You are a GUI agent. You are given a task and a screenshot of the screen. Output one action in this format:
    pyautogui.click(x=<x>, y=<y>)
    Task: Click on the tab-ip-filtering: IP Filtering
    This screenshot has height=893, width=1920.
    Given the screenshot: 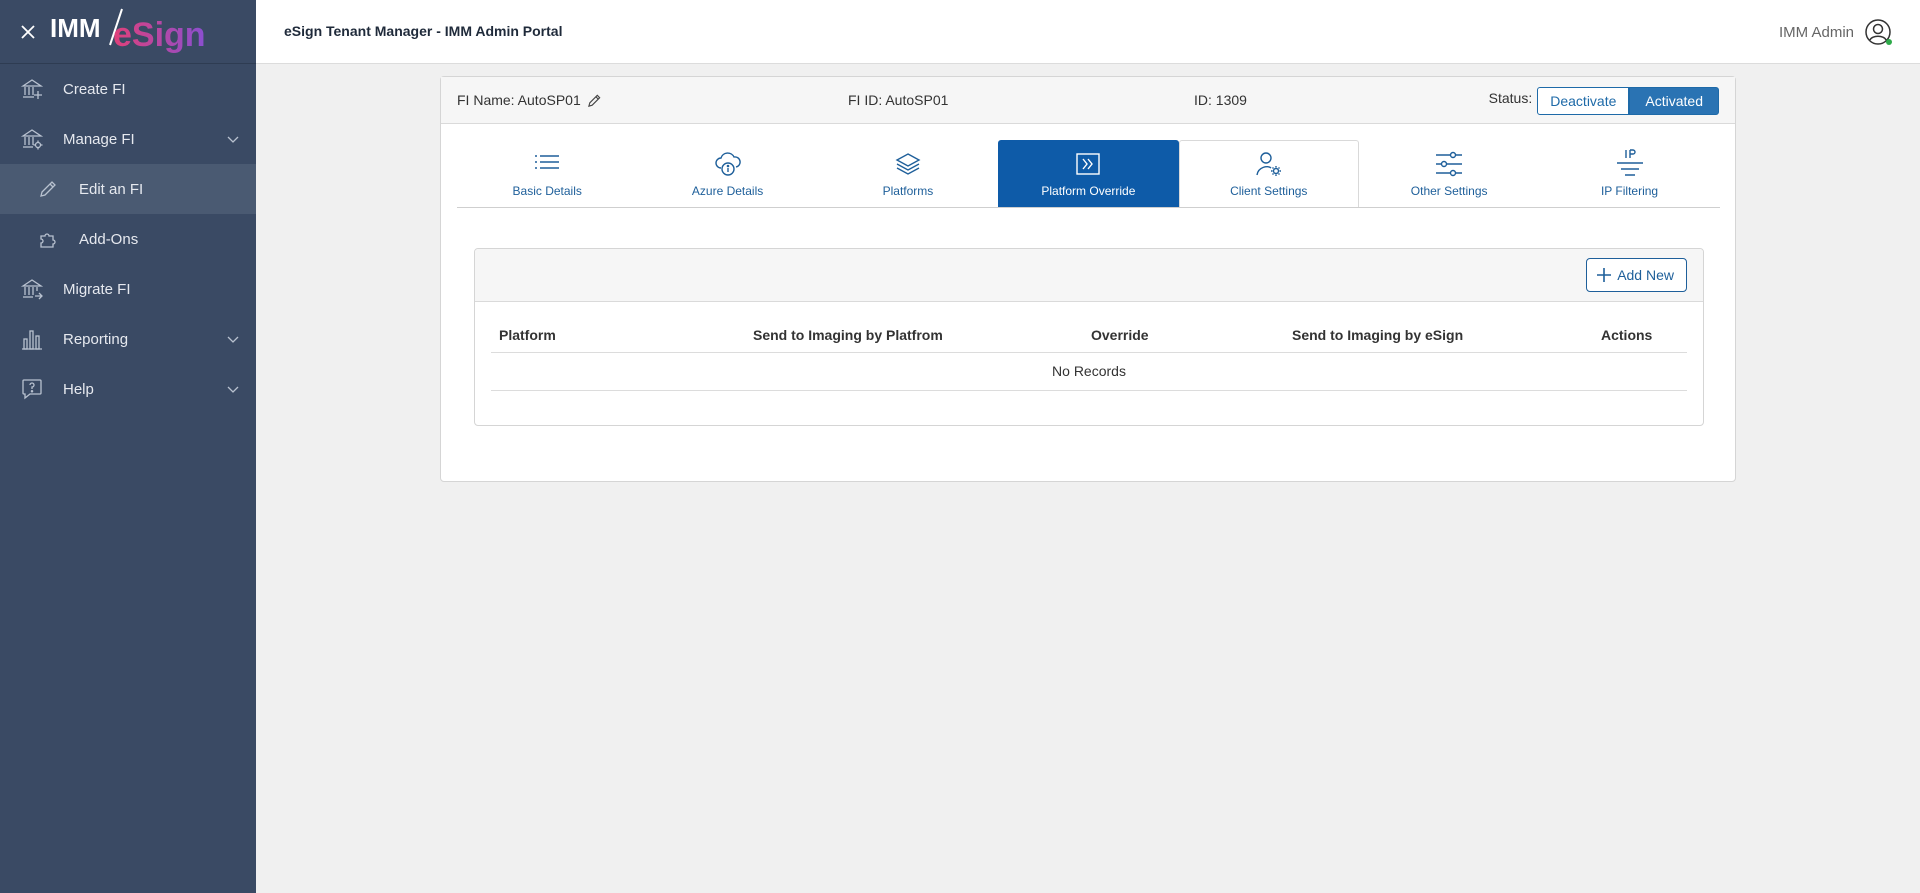 What is the action you would take?
    pyautogui.click(x=1629, y=173)
    